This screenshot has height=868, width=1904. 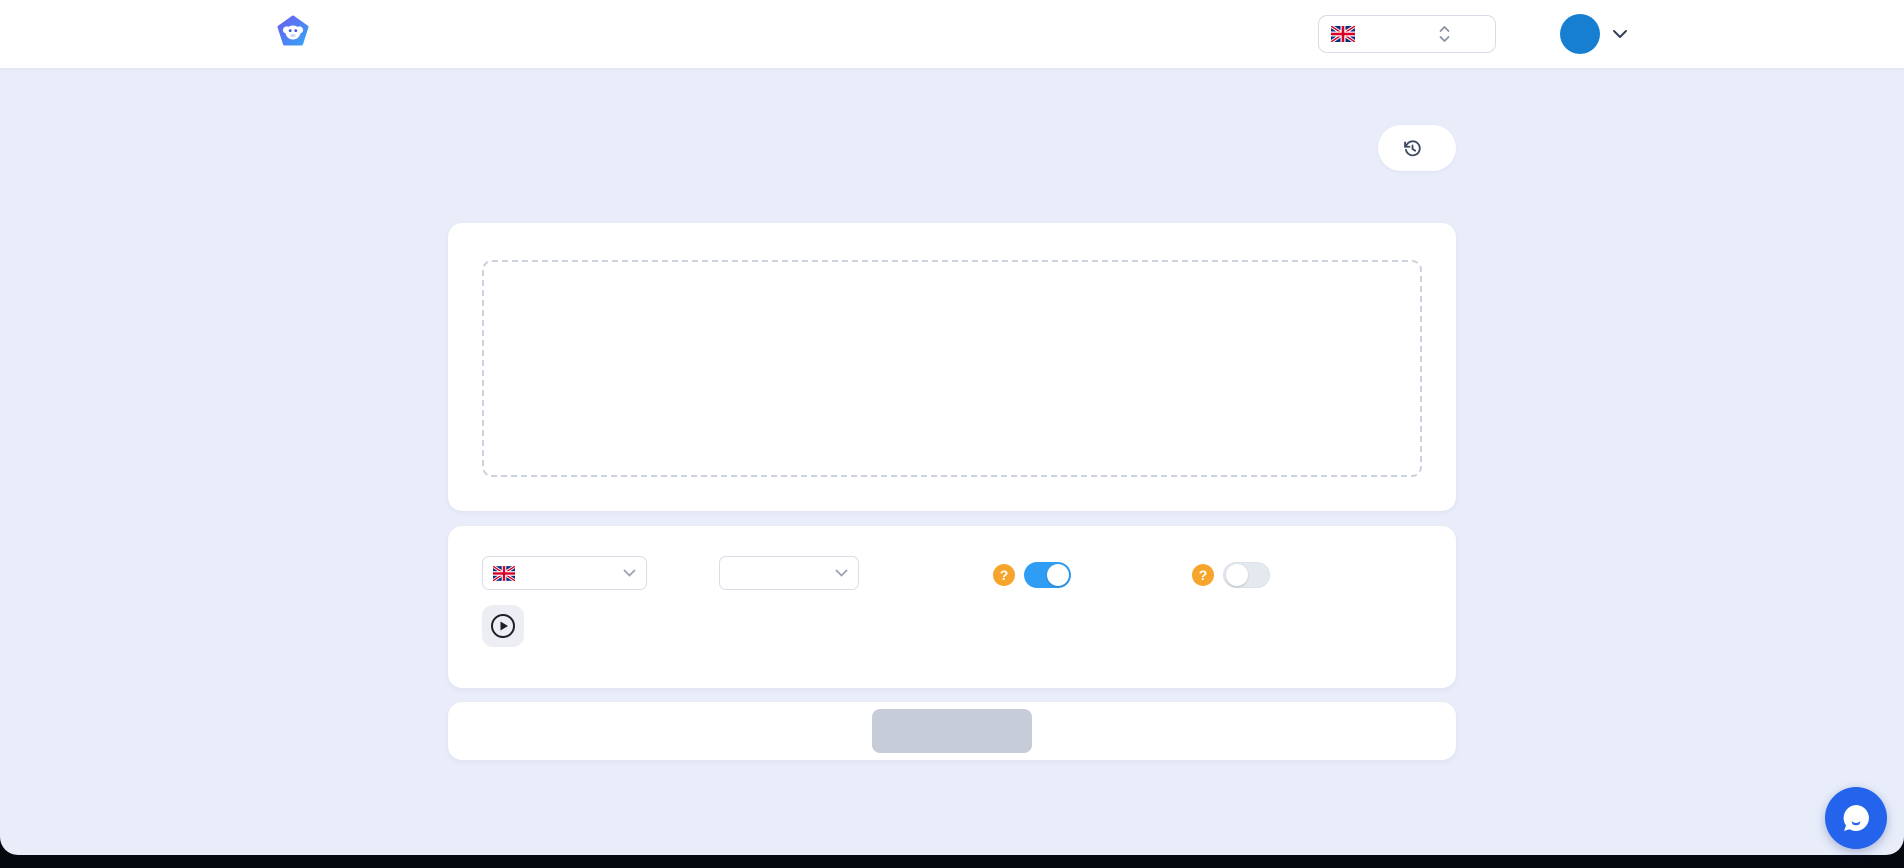 I want to click on avatar, so click(x=1580, y=34).